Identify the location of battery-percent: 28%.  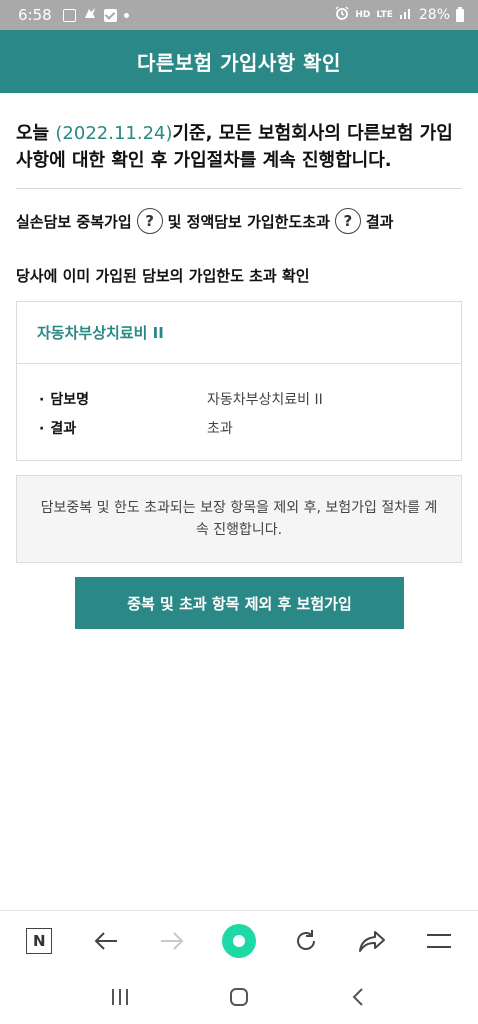
(434, 15).